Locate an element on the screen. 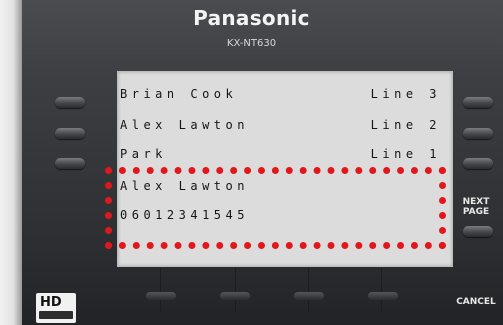  line-label: Line 1 is located at coordinates (405, 154).